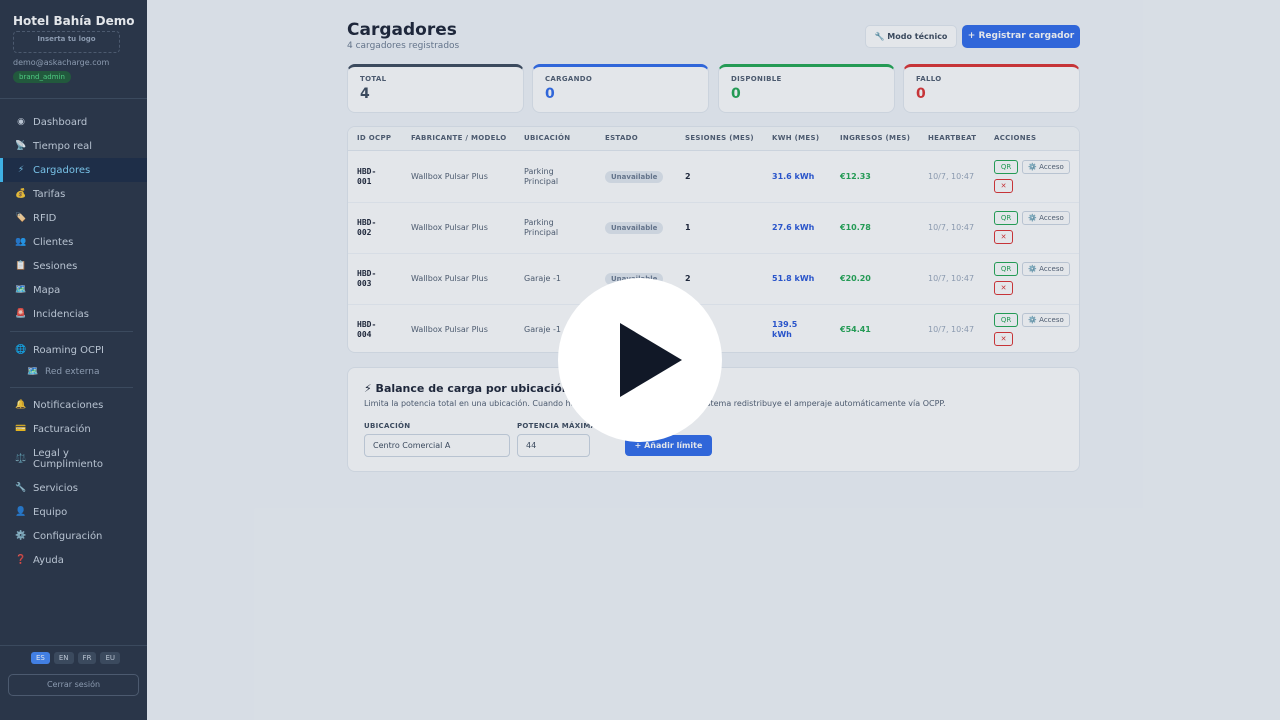 The image size is (1280, 720). I want to click on play-icon, so click(651, 360).